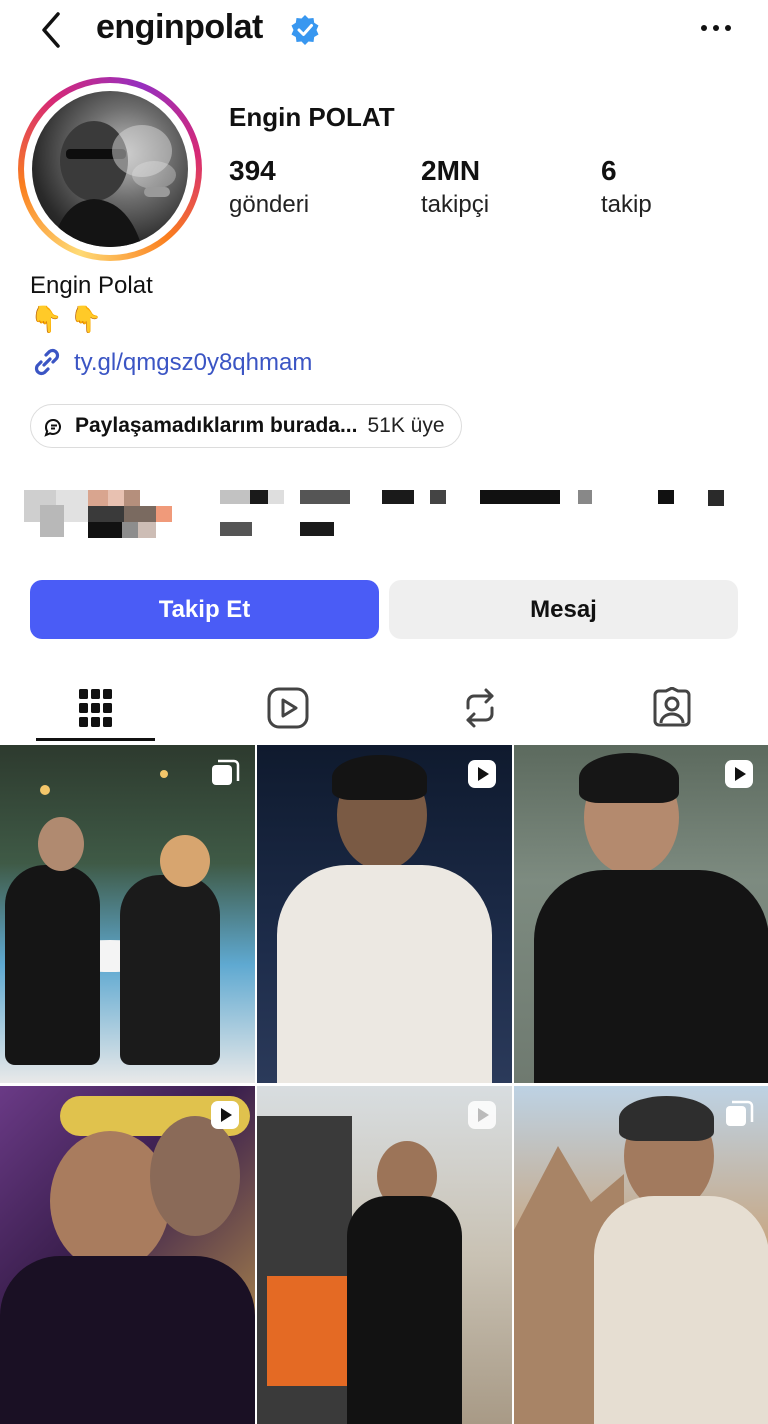  I want to click on avatar-image, so click(114, 184).